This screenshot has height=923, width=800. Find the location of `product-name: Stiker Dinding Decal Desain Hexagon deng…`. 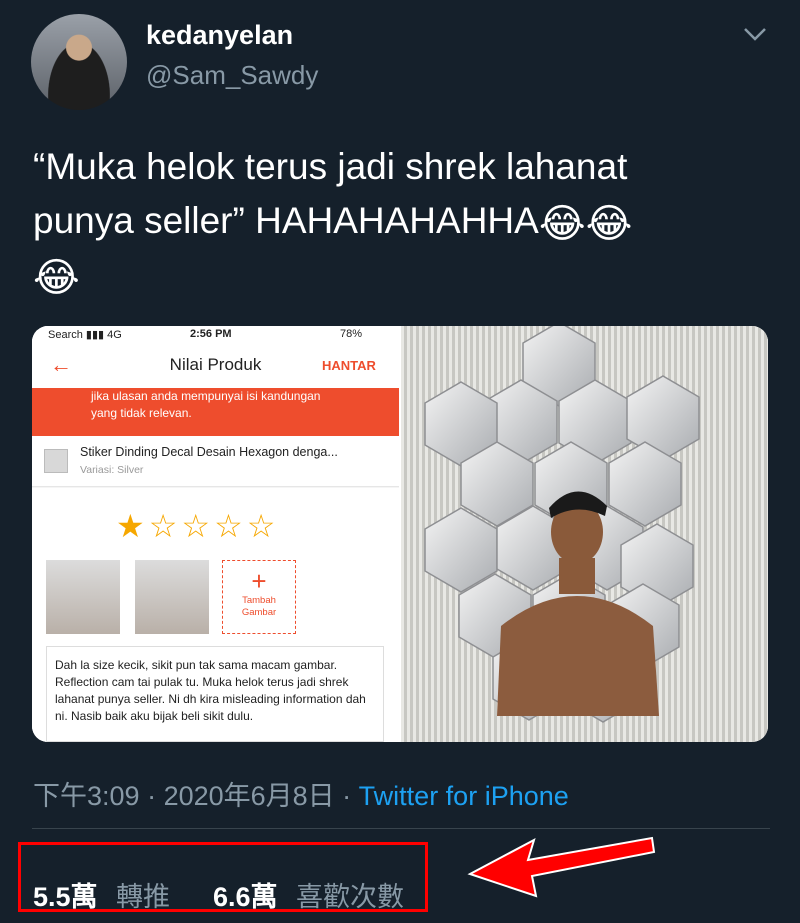

product-name: Stiker Dinding Decal Desain Hexagon deng… is located at coordinates (209, 452).